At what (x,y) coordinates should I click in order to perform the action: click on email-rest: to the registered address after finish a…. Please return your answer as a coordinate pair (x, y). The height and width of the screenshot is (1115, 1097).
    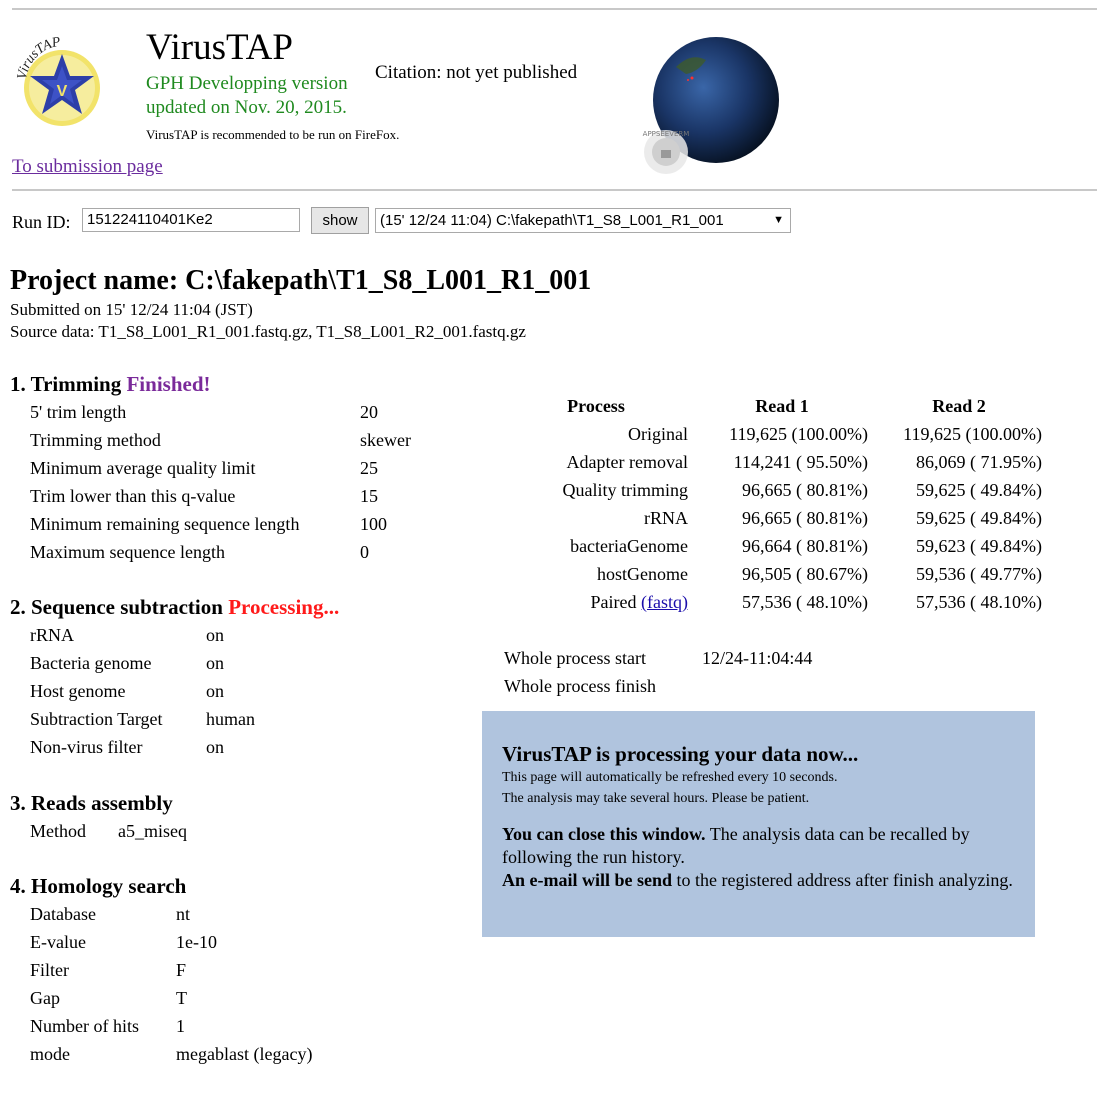
    Looking at the image, I should click on (842, 880).